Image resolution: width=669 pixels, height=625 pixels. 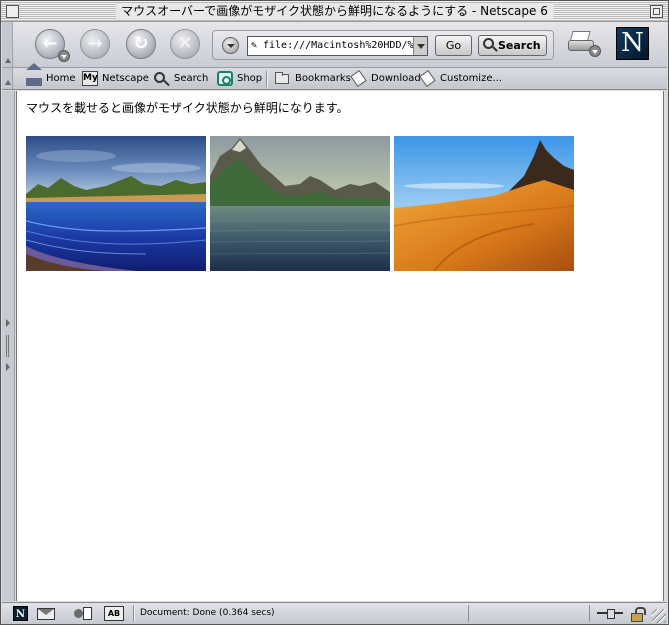 I want to click on page-description: マウスを載せると画像がモザイク状態から鮮明になります。, so click(x=187, y=108).